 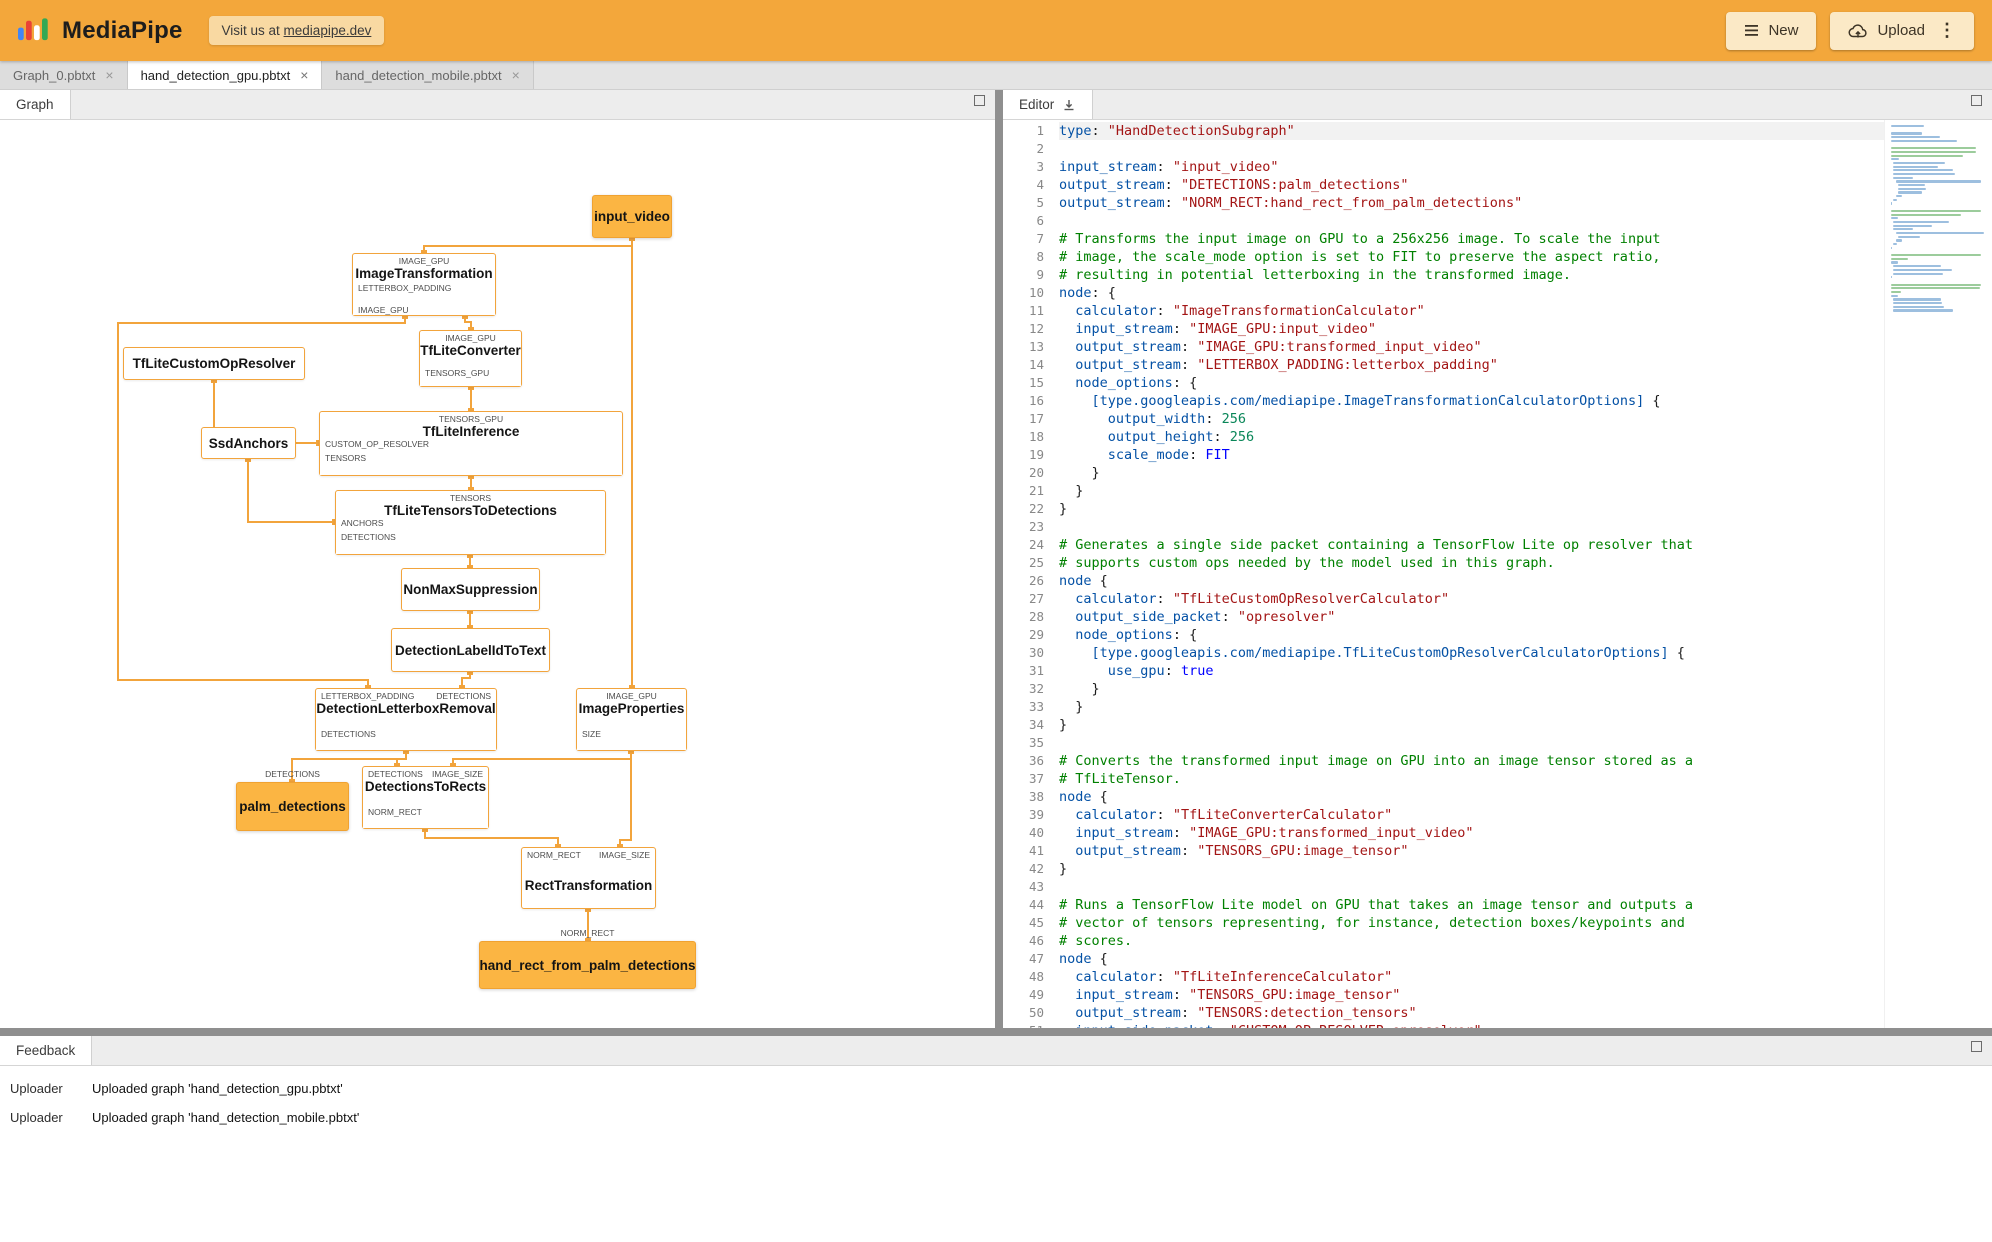 What do you see at coordinates (588, 878) in the screenshot?
I see `graph-node-RectTransformation: NORM_RECT IMAGE_SIZE RectTransformation` at bounding box center [588, 878].